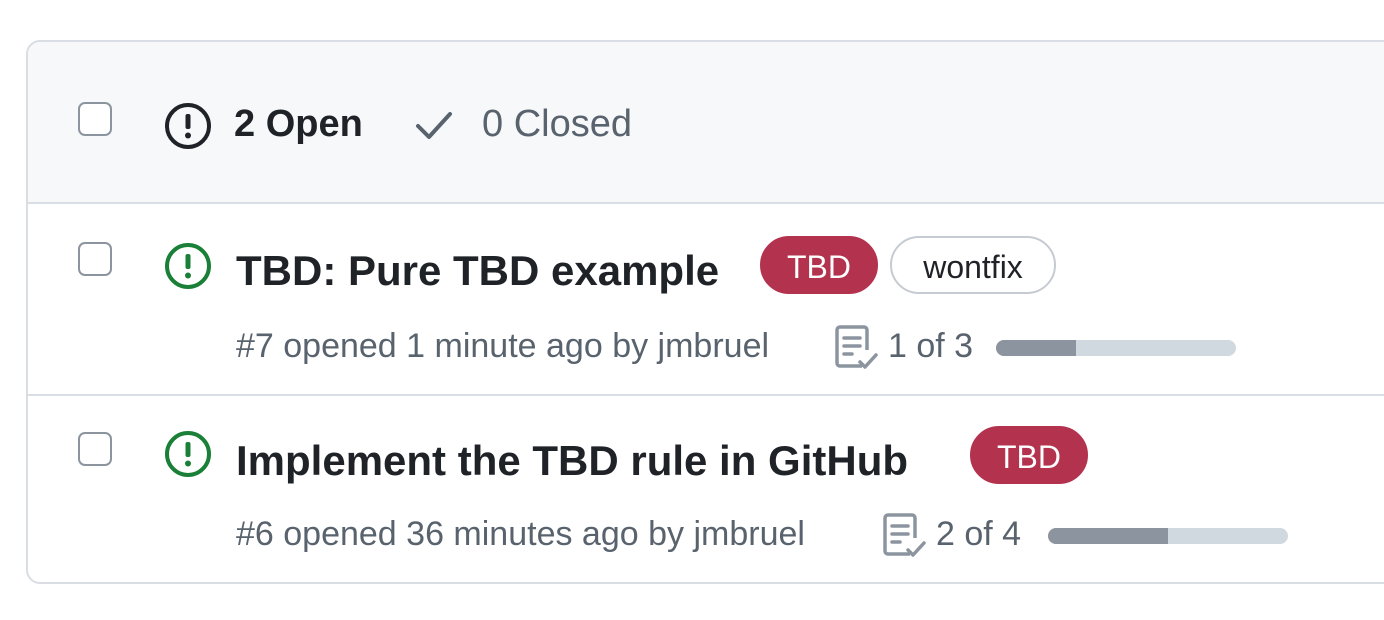 Image resolution: width=1384 pixels, height=620 pixels. I want to click on closed-count-label: 0 Closed, so click(557, 124).